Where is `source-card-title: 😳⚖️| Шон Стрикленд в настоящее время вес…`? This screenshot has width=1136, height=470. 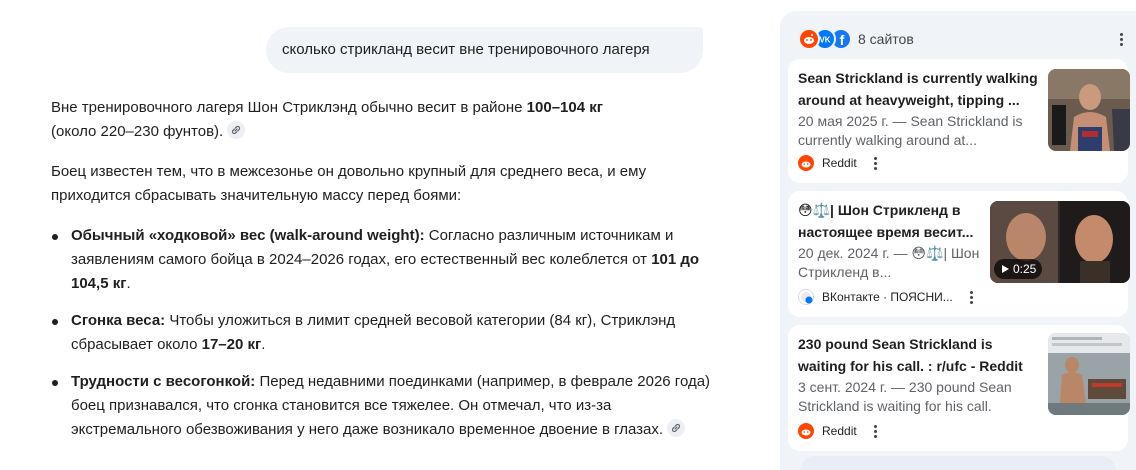 source-card-title: 😳⚖️| Шон Стрикленд в настоящее время вес… is located at coordinates (893, 221).